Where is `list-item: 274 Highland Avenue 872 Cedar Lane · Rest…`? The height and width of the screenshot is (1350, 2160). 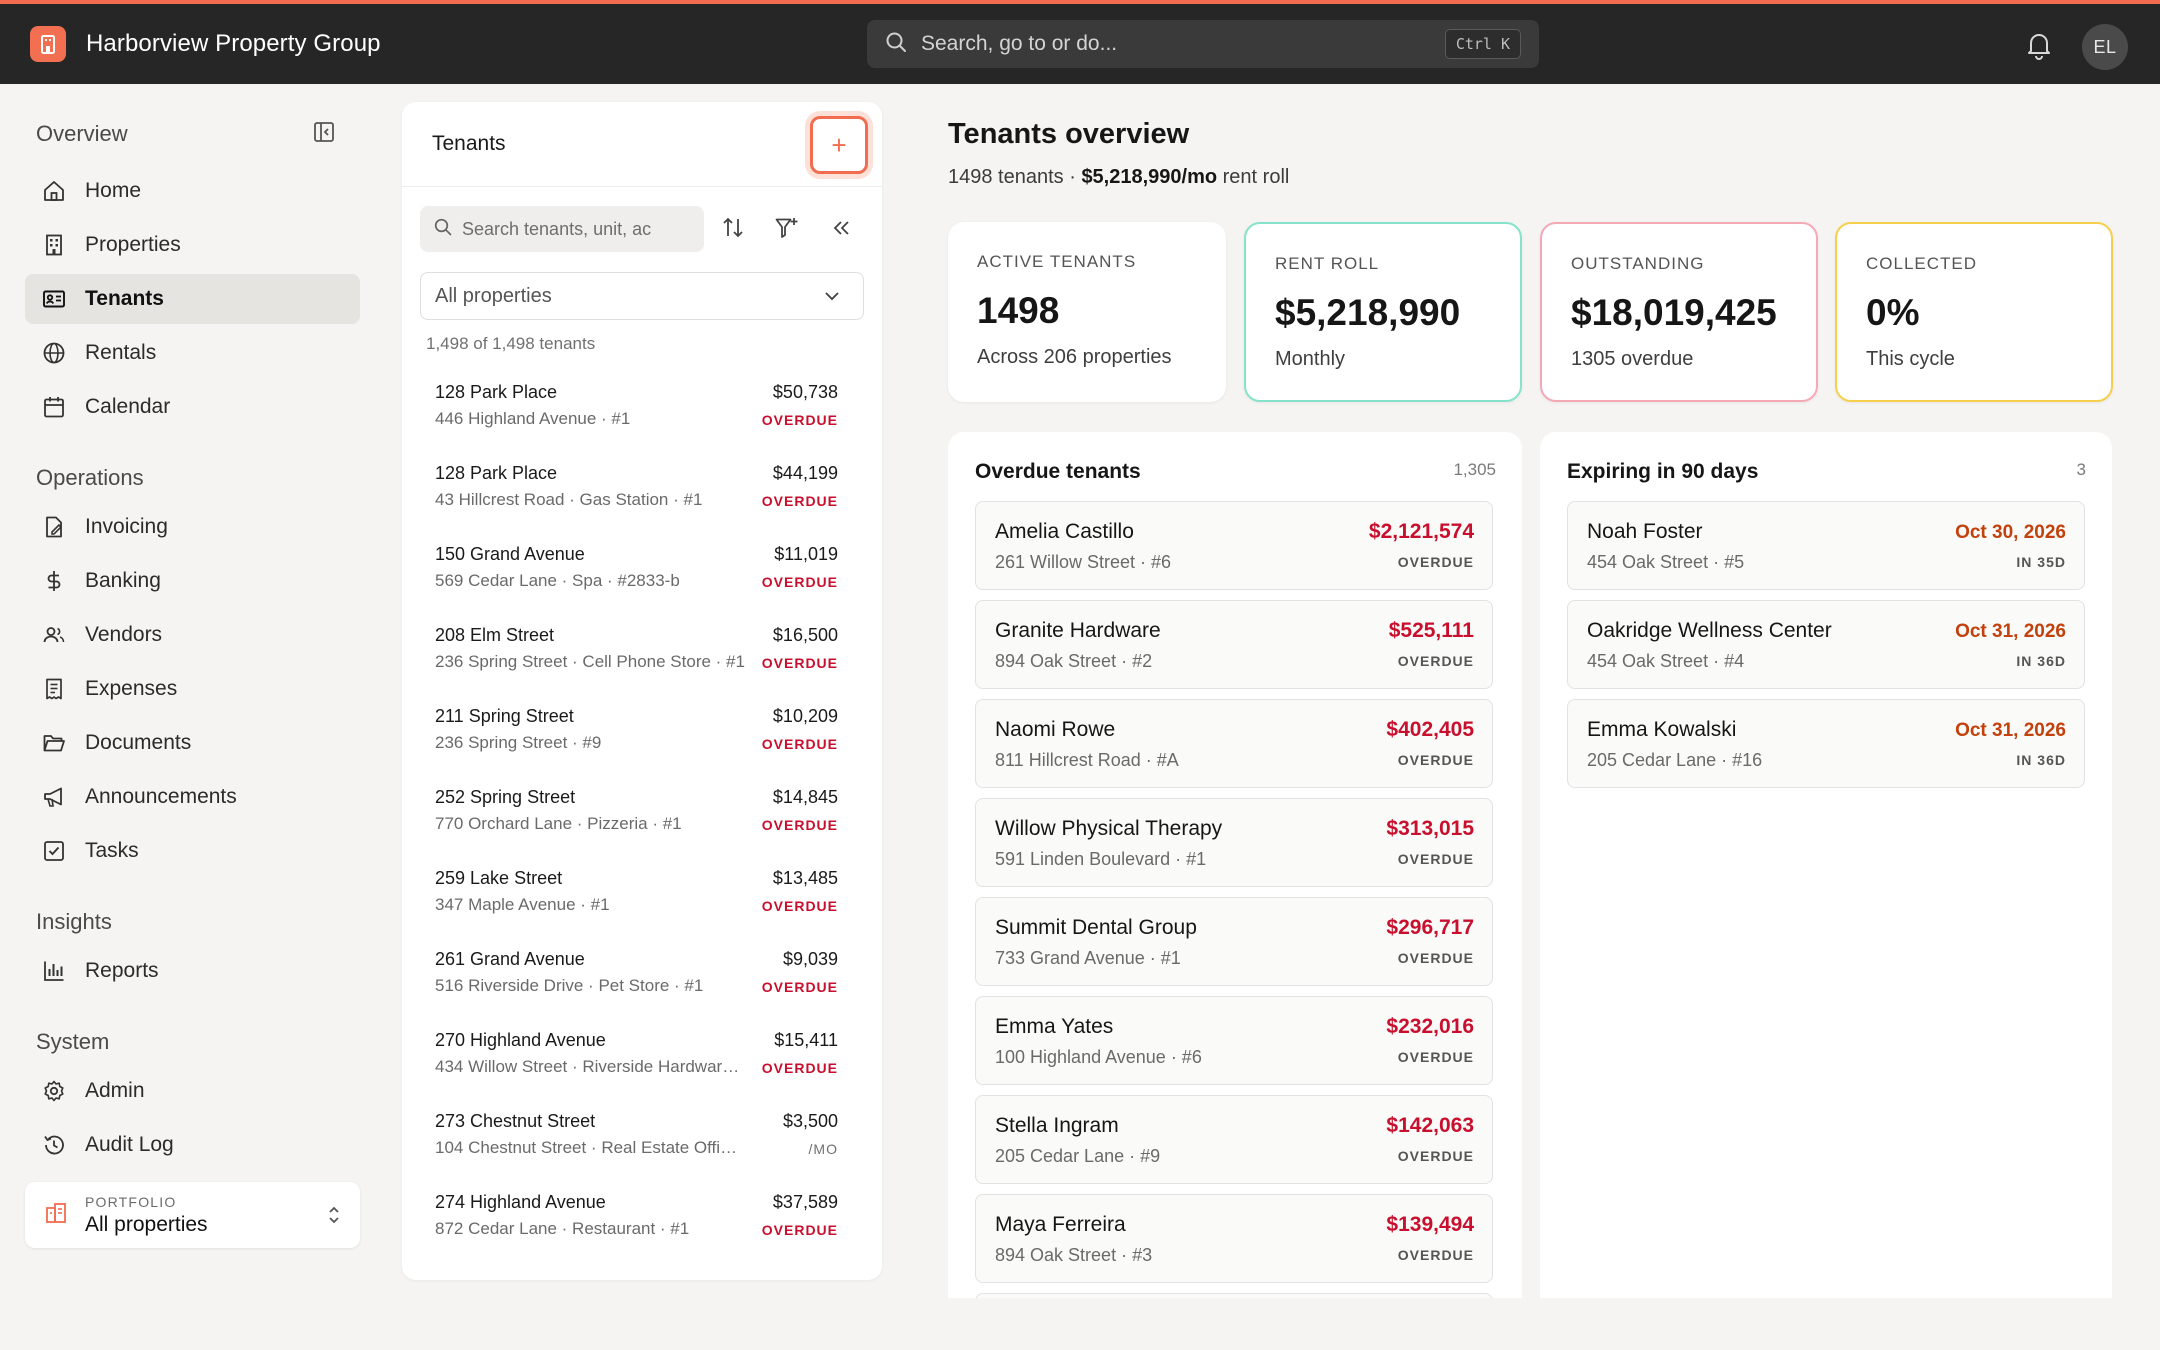 list-item: 274 Highland Avenue 872 Cedar Lane · Rest… is located at coordinates (642, 1220).